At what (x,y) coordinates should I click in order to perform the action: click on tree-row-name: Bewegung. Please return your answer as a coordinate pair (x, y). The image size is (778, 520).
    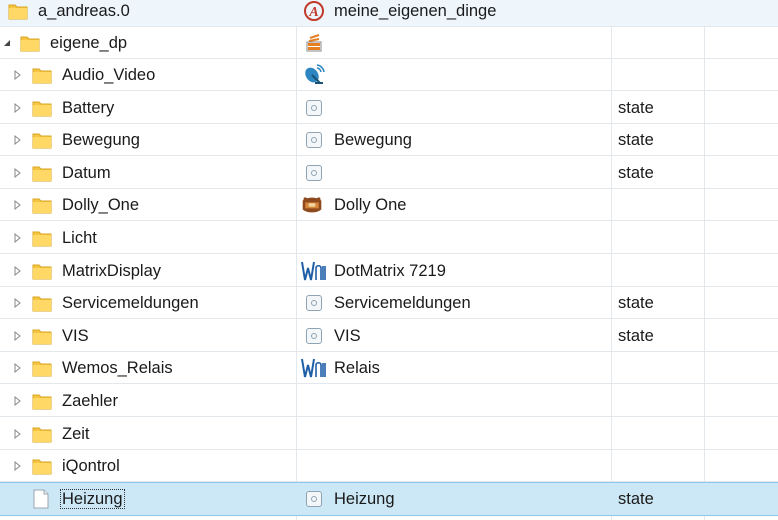
    Looking at the image, I should click on (101, 140).